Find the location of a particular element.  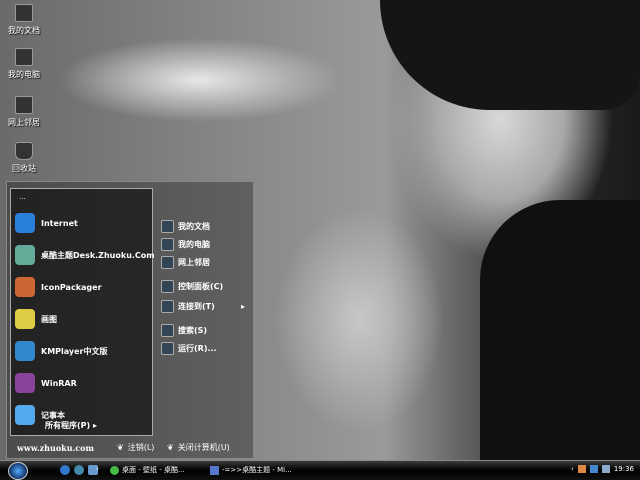

start-button is located at coordinates (18, 471).